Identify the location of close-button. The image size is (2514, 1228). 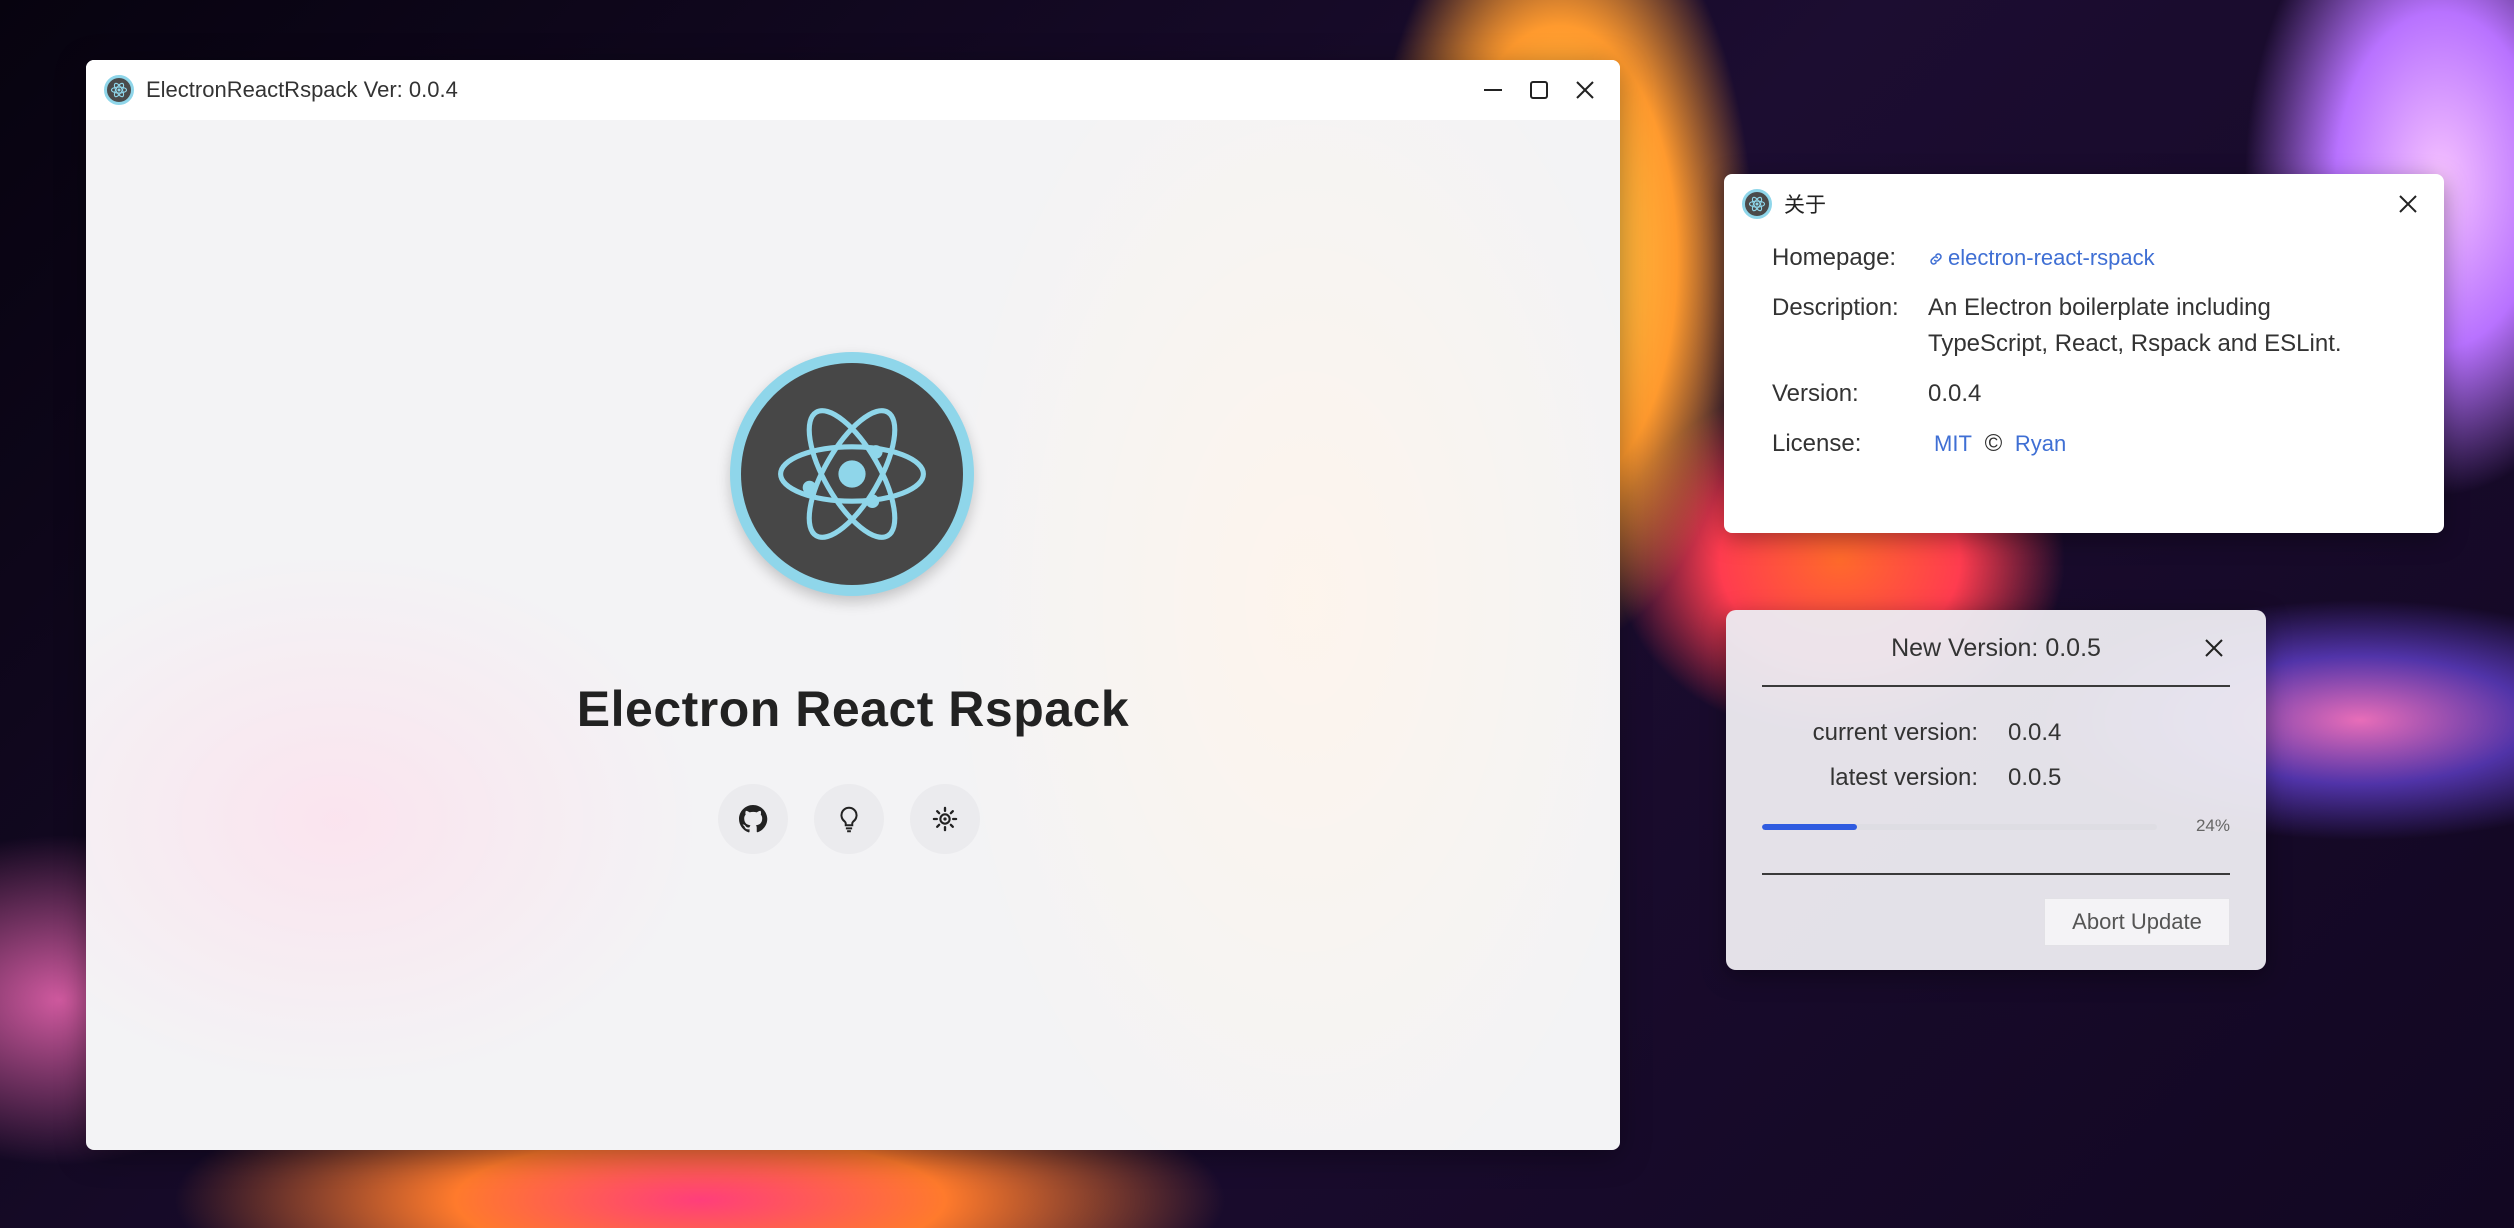
(1585, 90).